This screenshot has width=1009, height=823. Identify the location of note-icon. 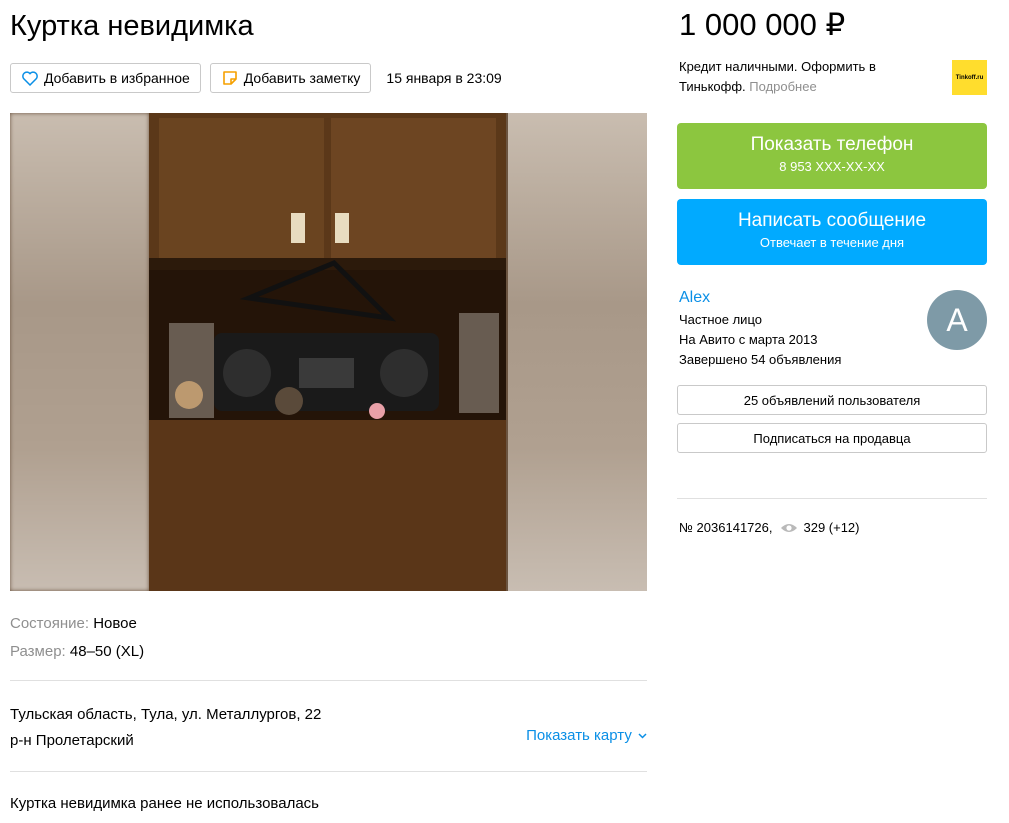
(229, 78).